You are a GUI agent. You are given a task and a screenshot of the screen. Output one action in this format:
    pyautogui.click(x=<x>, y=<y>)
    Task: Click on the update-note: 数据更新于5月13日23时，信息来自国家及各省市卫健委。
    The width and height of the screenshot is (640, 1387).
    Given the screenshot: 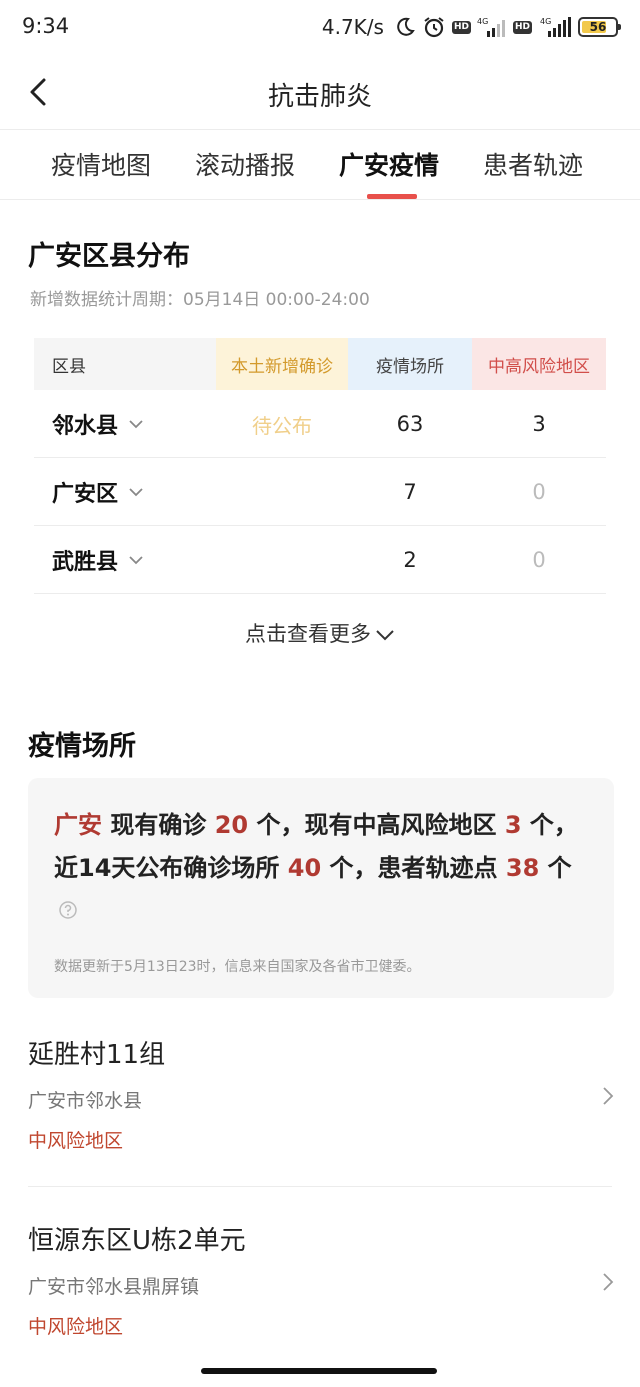 What is the action you would take?
    pyautogui.click(x=237, y=967)
    